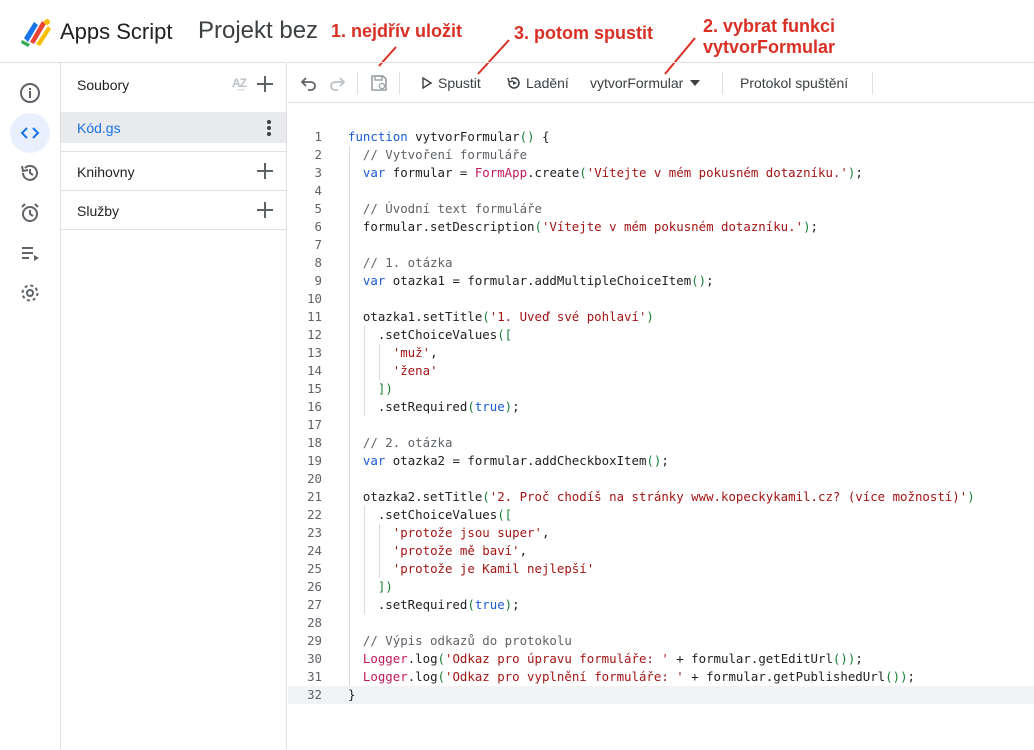  I want to click on code-line: 24 'protože mě baví',, so click(661, 551).